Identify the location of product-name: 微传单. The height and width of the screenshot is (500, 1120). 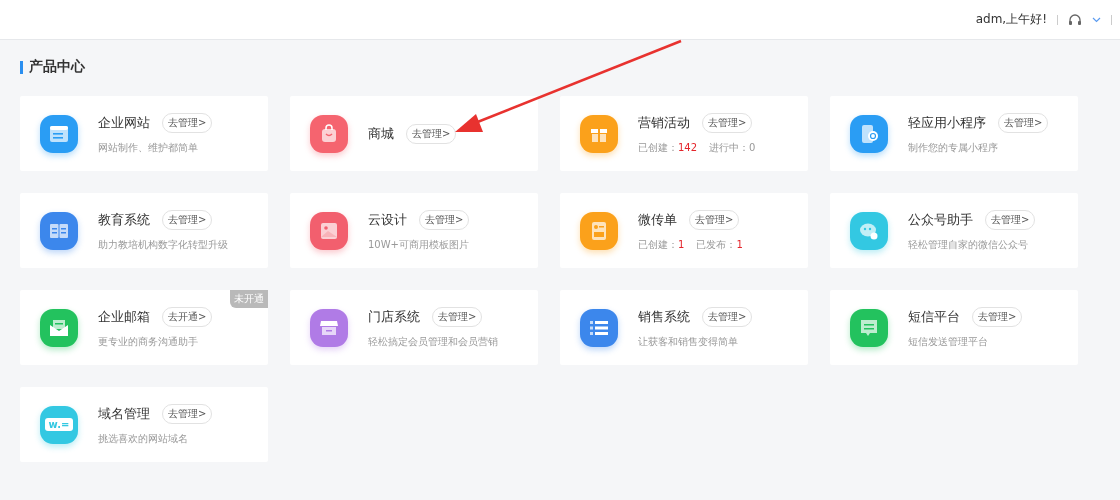
(657, 219).